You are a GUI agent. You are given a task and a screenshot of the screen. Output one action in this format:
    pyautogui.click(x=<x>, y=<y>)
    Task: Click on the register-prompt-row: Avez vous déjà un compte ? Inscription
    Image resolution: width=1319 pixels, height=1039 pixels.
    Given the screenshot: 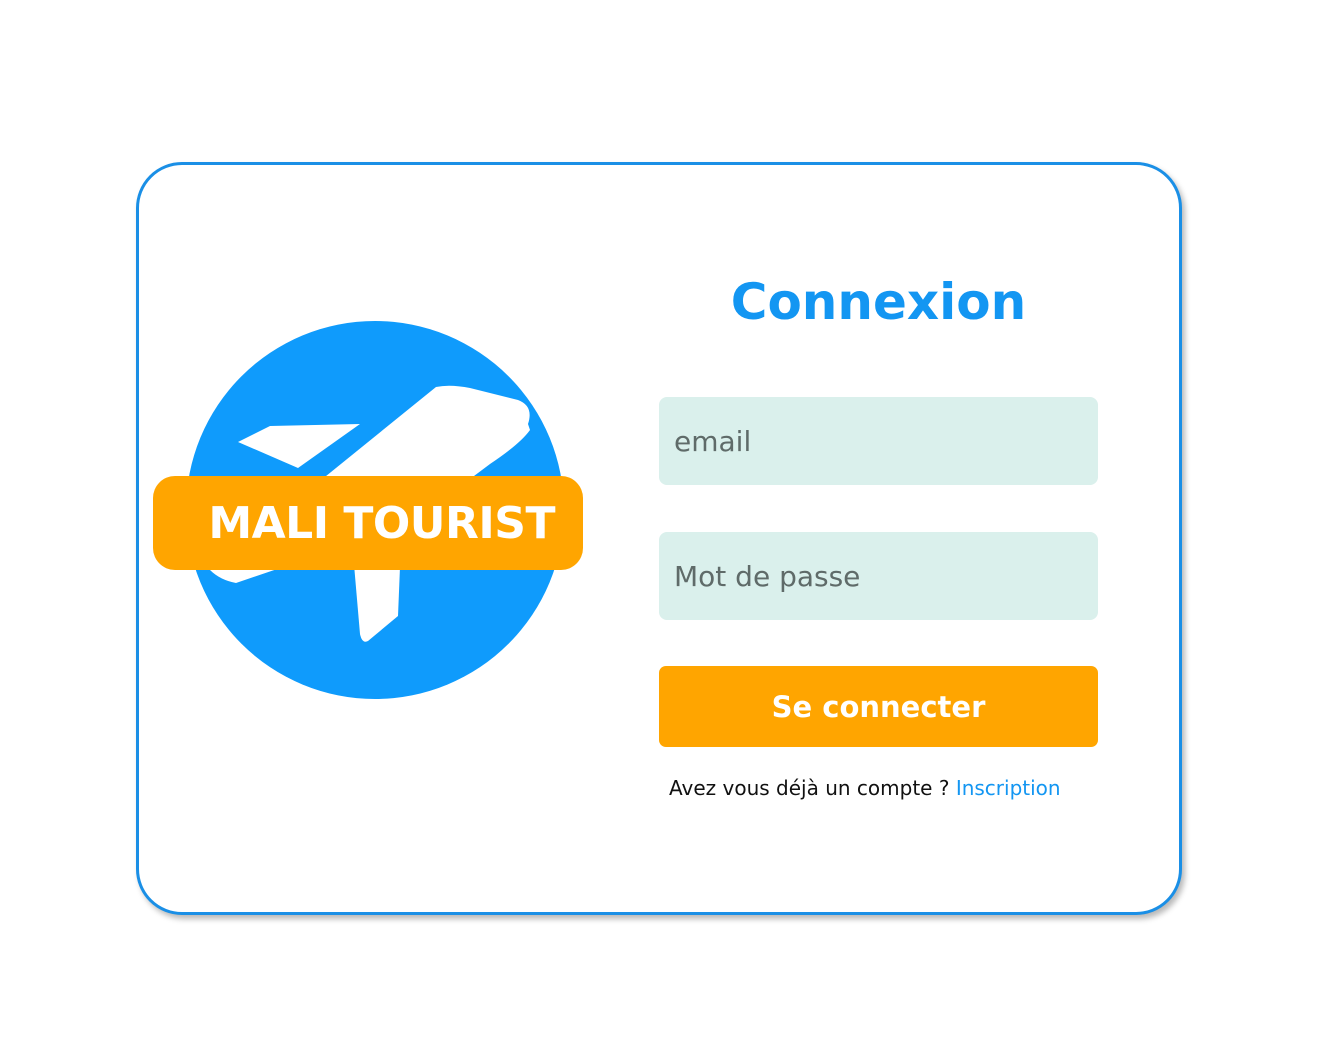 What is the action you would take?
    pyautogui.click(x=865, y=788)
    